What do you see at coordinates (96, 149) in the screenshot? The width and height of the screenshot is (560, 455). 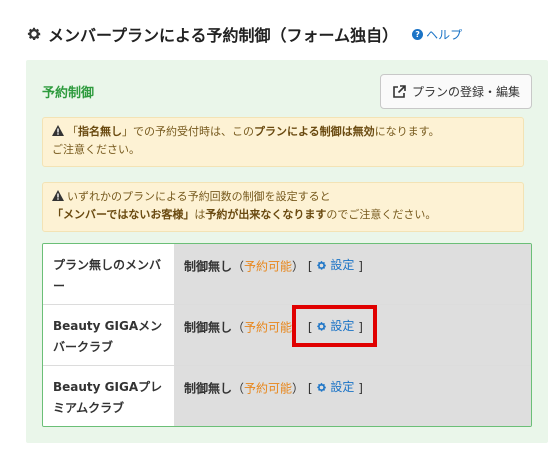 I see `notice-text: ご注意ください。` at bounding box center [96, 149].